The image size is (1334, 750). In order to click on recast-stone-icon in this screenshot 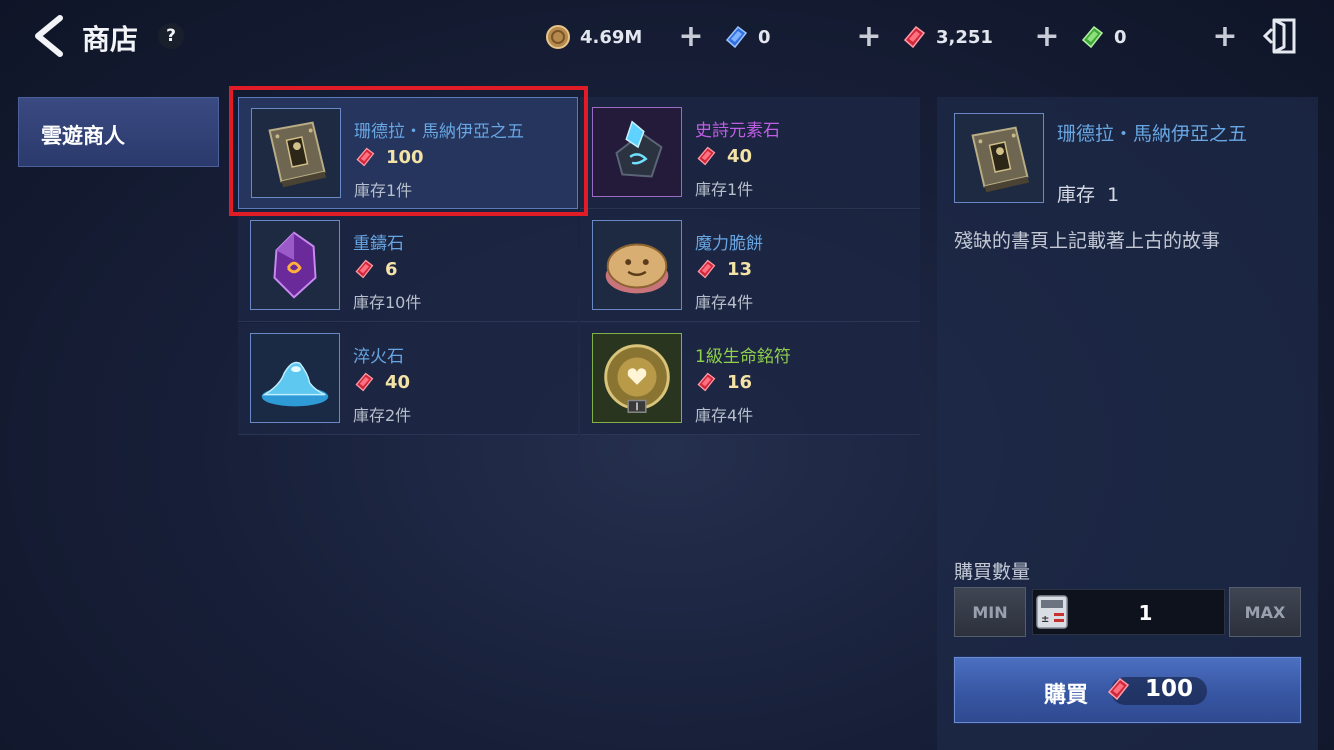, I will do `click(295, 265)`.